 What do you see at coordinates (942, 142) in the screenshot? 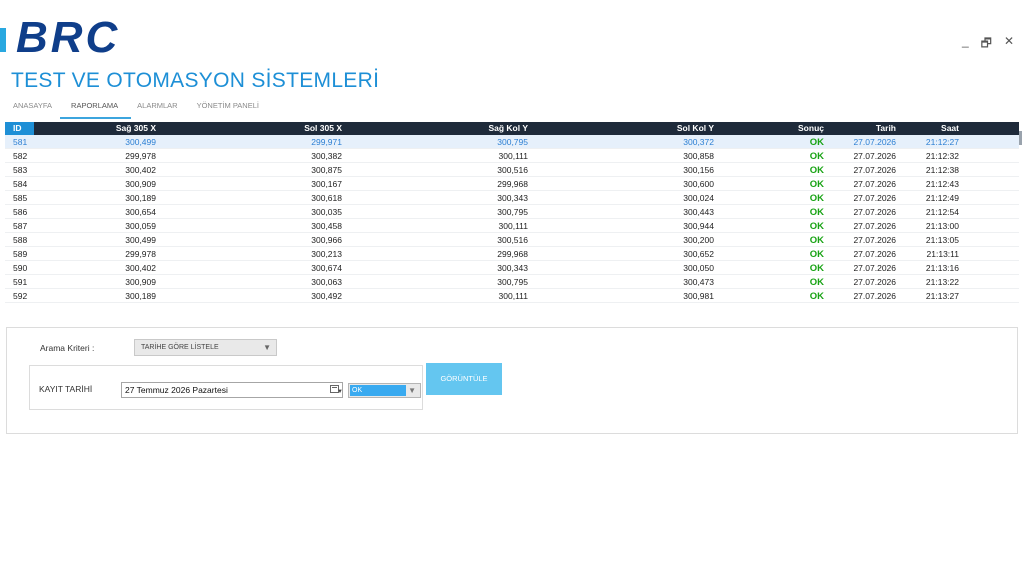
I see `table-cell: 21:12:27` at bounding box center [942, 142].